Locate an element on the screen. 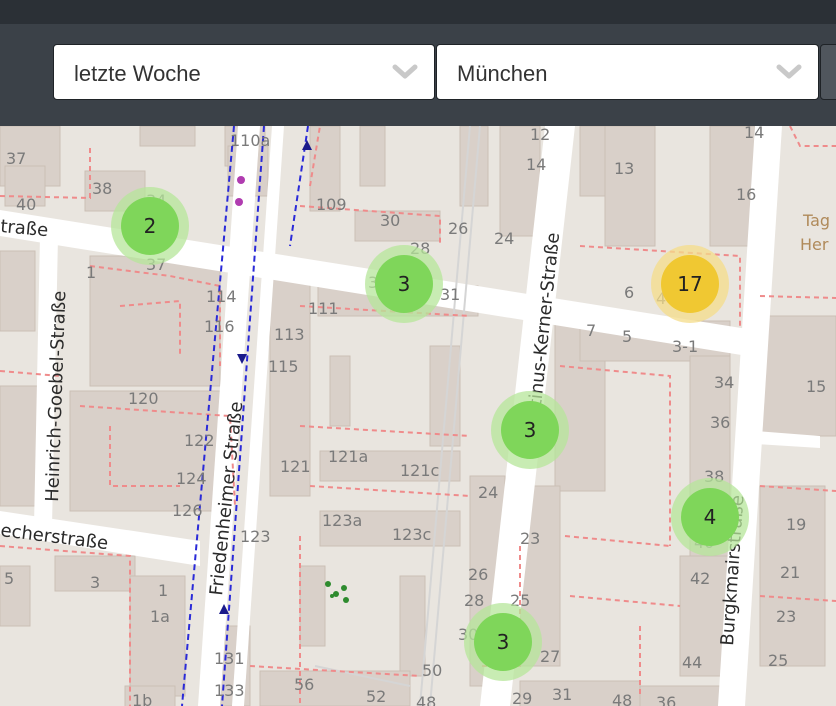  house-number: 124 is located at coordinates (191, 478).